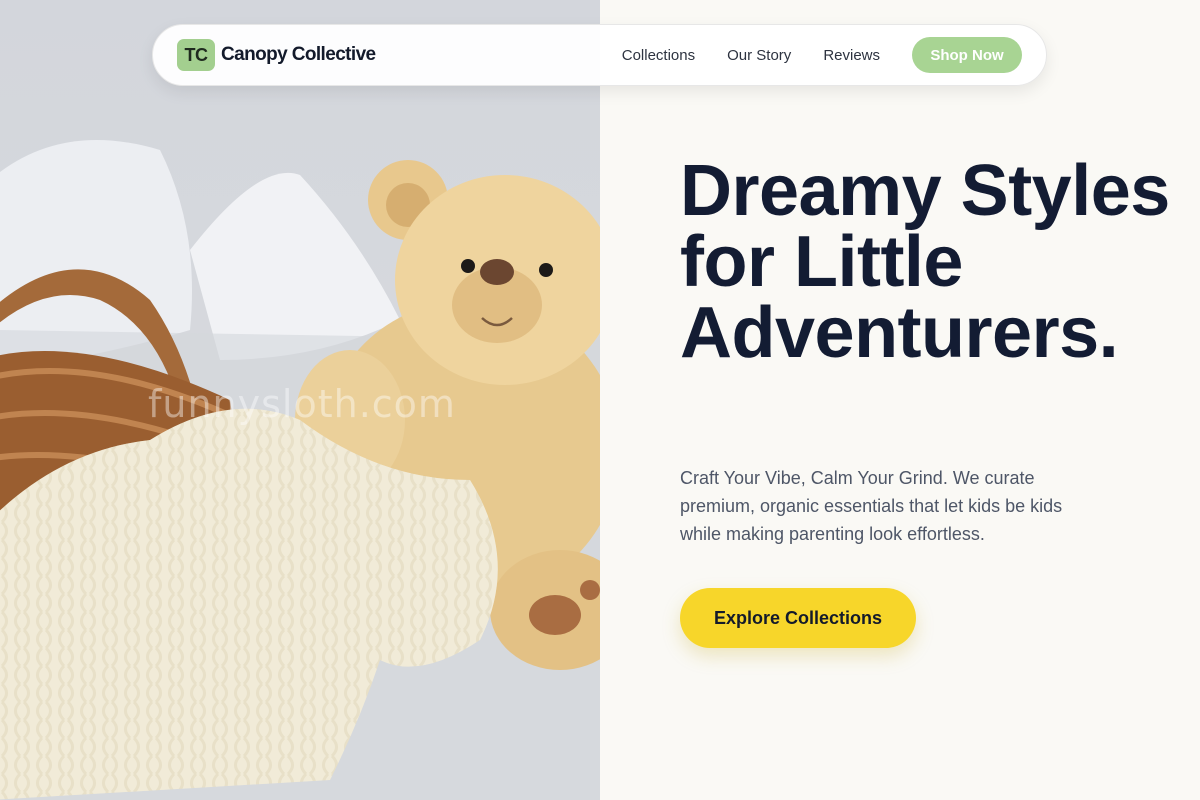  What do you see at coordinates (302, 404) in the screenshot?
I see `image-watermark: funnysloth.com` at bounding box center [302, 404].